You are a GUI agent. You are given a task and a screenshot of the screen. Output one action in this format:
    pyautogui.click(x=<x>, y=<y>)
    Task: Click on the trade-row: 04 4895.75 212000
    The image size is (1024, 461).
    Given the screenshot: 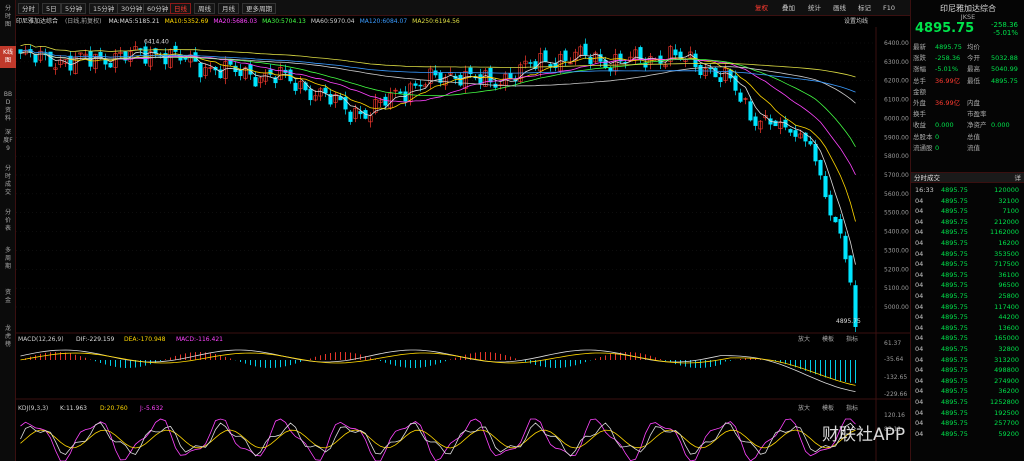 What is the action you would take?
    pyautogui.click(x=967, y=222)
    